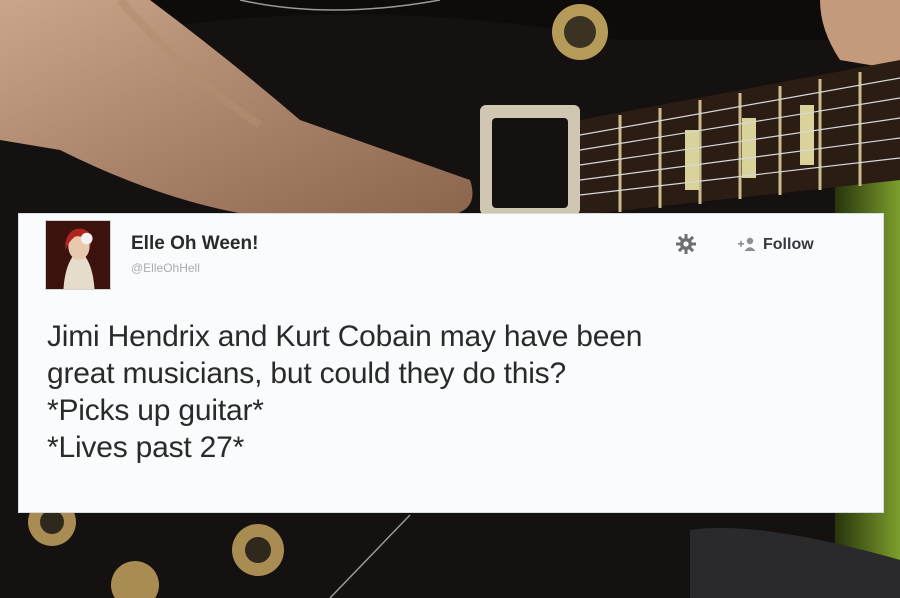  What do you see at coordinates (146, 447) in the screenshot?
I see `tweet-line: *Lives past 27*` at bounding box center [146, 447].